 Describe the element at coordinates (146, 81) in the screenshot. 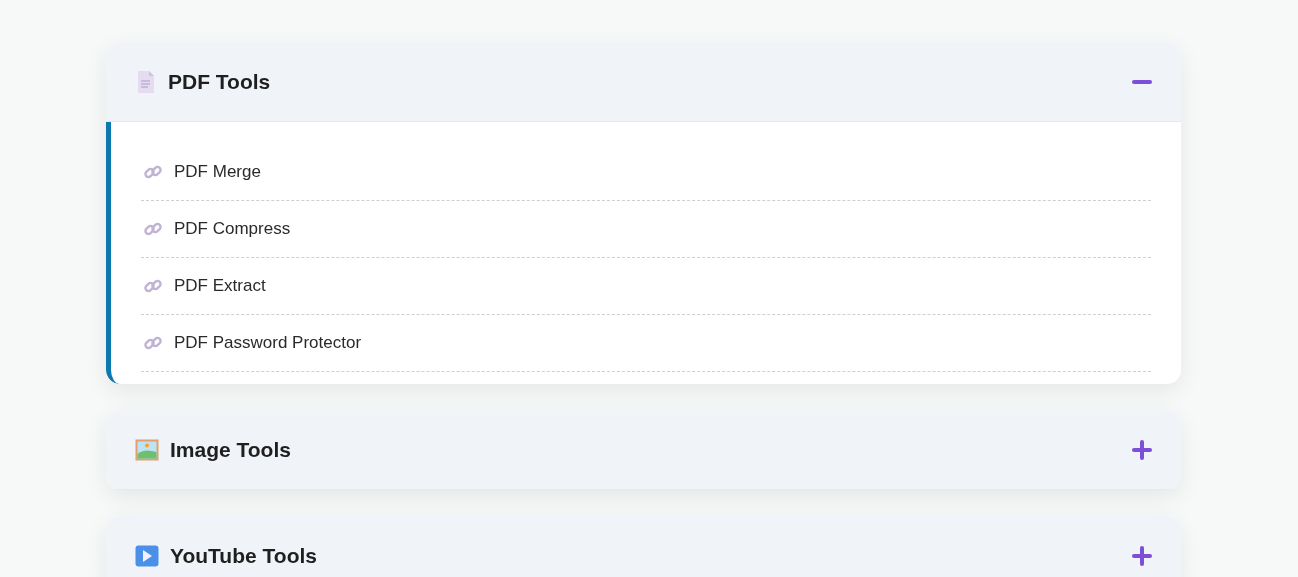

I see `document-icon` at that location.